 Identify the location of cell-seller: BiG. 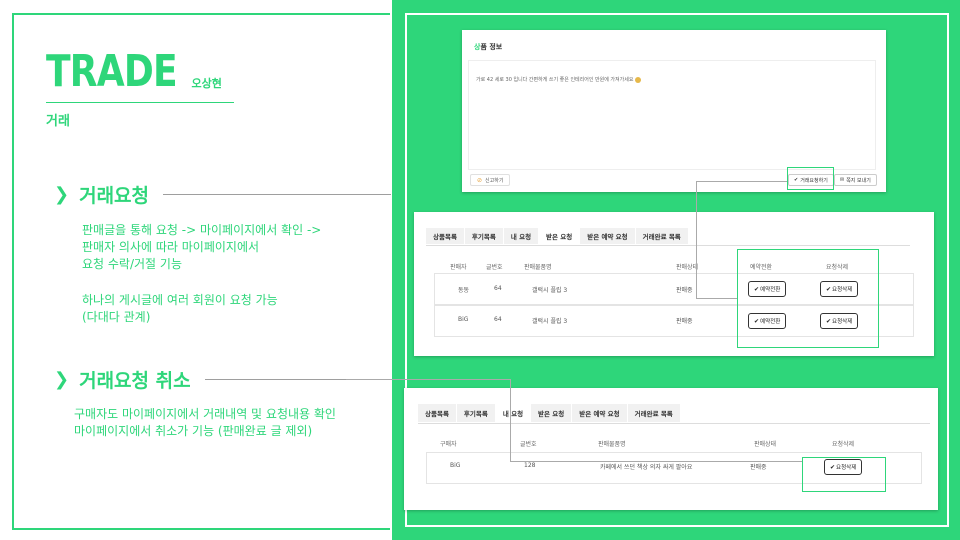
(463, 319).